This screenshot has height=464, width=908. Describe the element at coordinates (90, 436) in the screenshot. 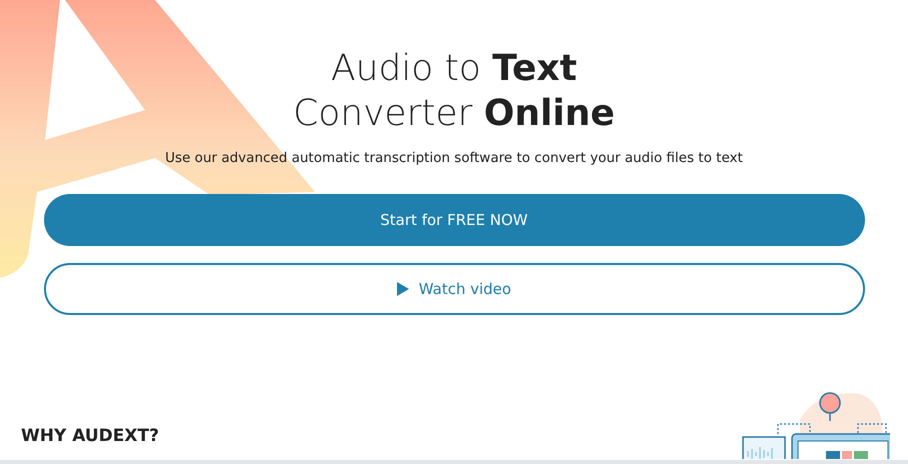

I see `section-heading: WHY AUDEXT?` at that location.